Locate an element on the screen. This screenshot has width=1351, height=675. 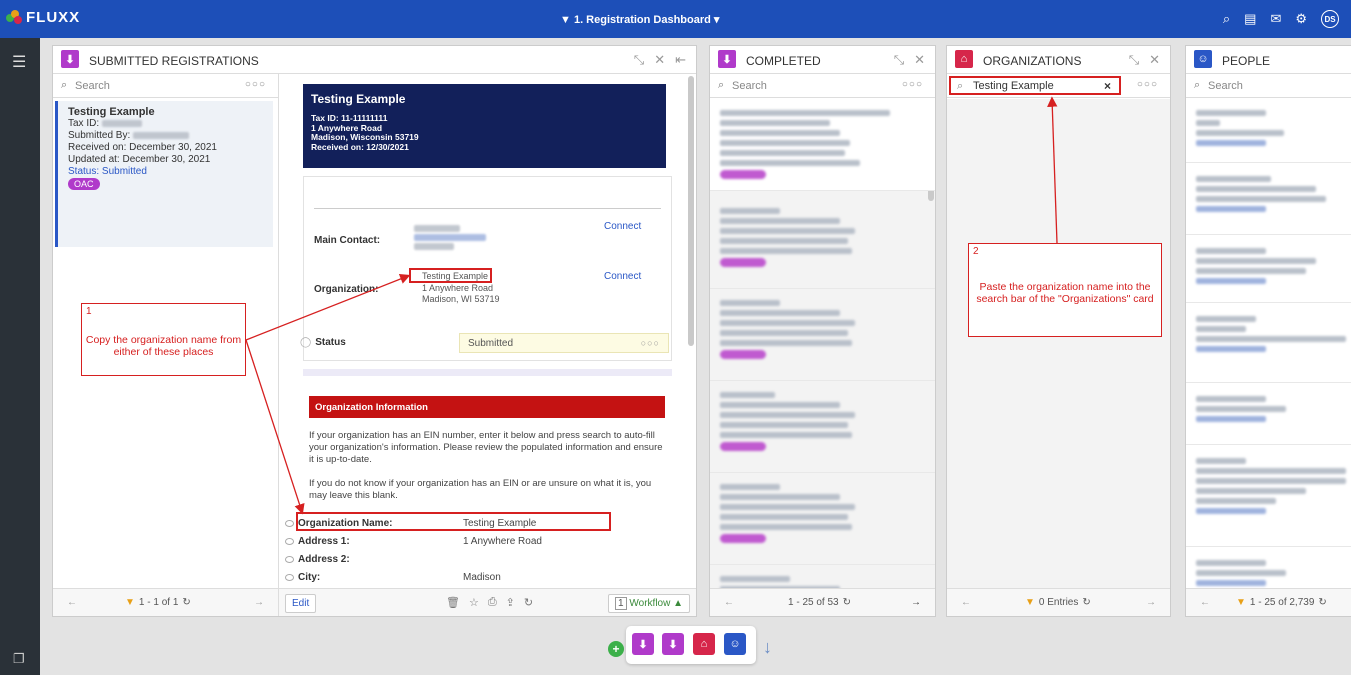
card-title: COMPLETED is located at coordinates (783, 61).